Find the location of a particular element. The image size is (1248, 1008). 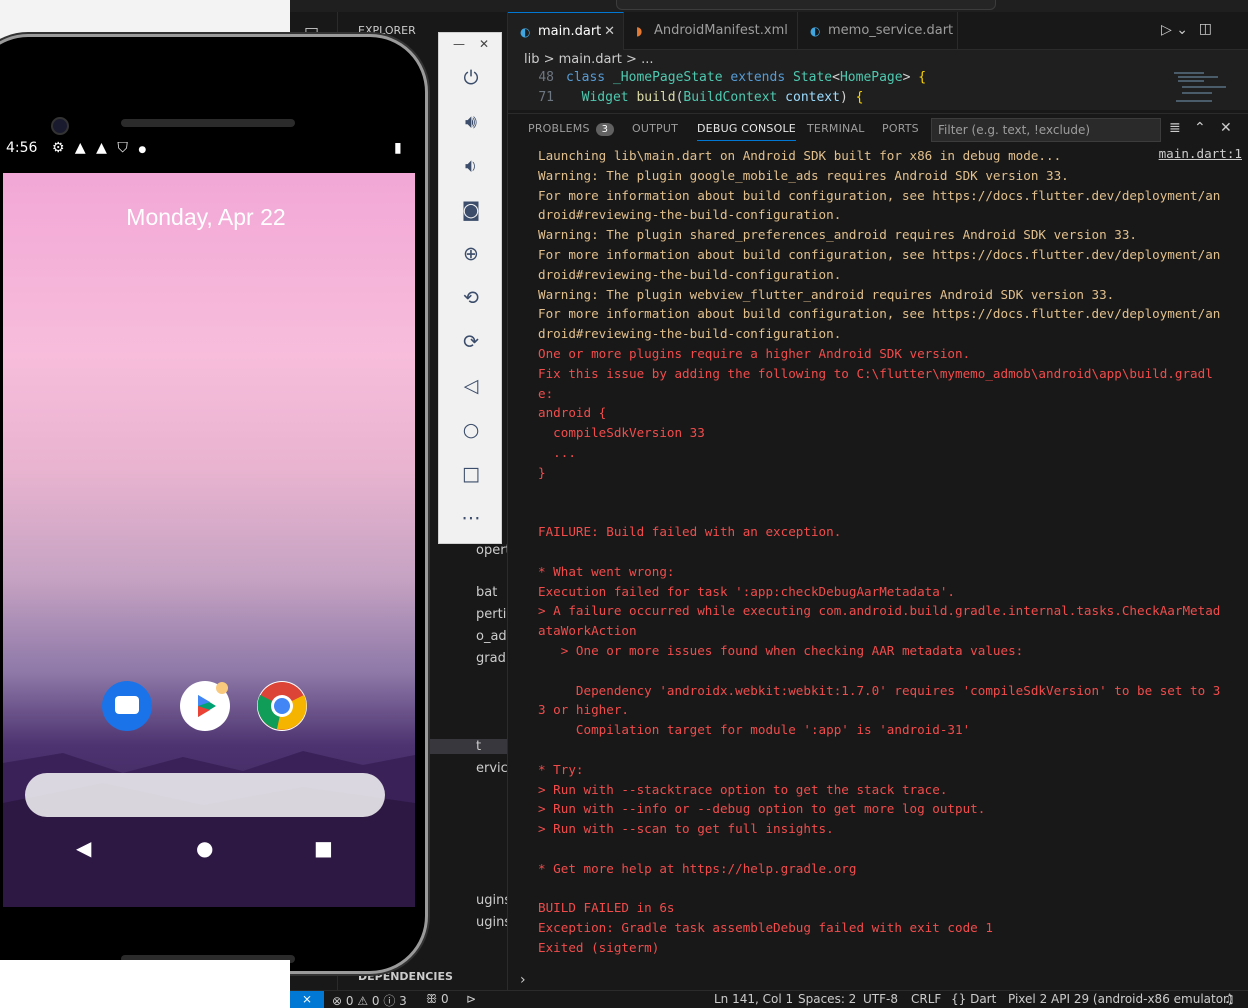

indentation: Spaces: 2 is located at coordinates (827, 999).